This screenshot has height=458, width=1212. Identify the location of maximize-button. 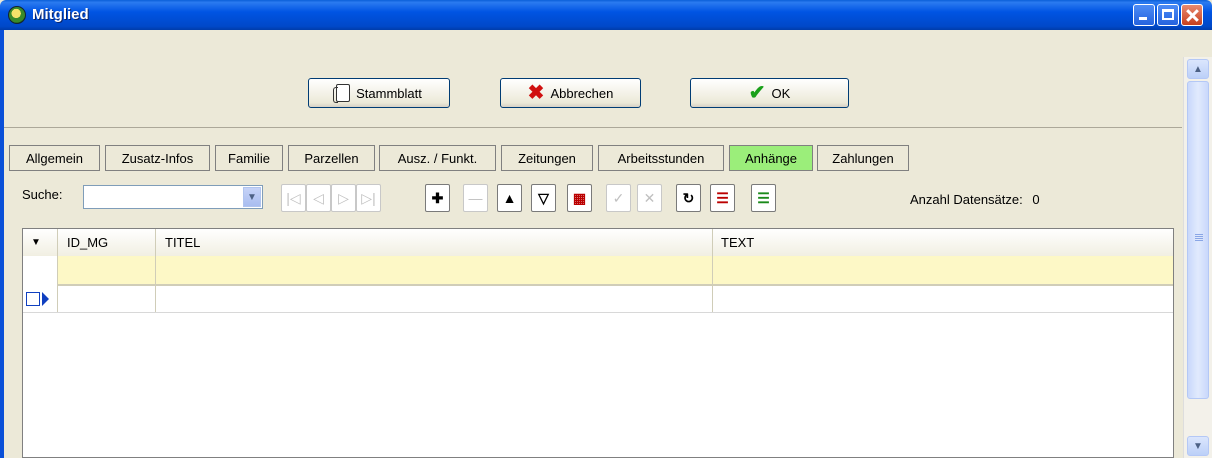
(1168, 15).